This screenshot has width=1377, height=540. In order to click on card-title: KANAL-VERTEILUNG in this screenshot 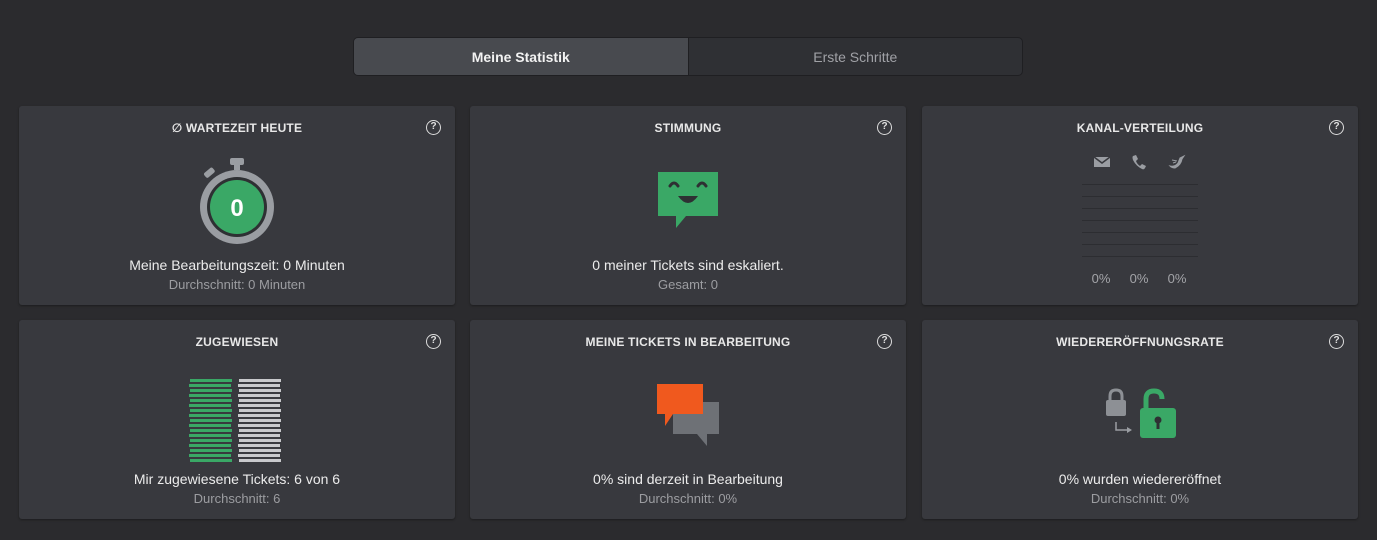, I will do `click(1140, 128)`.